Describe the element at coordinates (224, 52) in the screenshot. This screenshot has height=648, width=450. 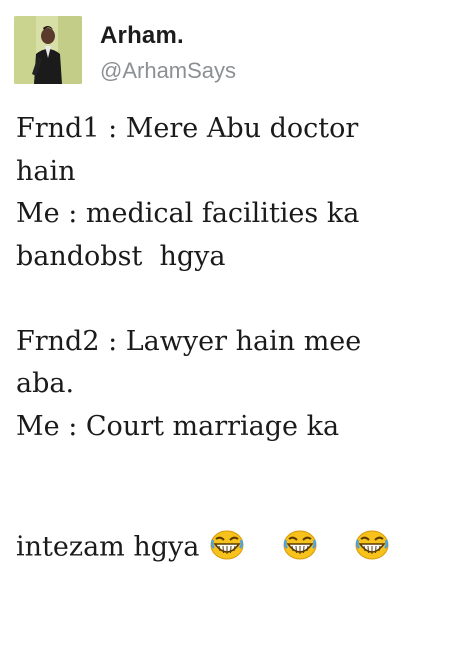
I see `tweet-header: Arham. @ArhamSays` at that location.